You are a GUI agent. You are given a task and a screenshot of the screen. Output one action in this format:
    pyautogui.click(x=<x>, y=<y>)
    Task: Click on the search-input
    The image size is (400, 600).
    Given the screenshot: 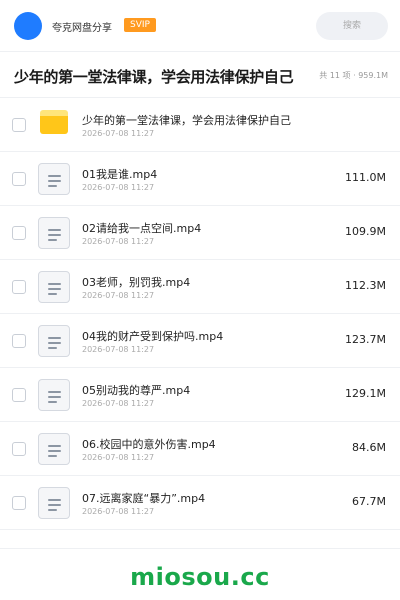 What is the action you would take?
    pyautogui.click(x=352, y=26)
    